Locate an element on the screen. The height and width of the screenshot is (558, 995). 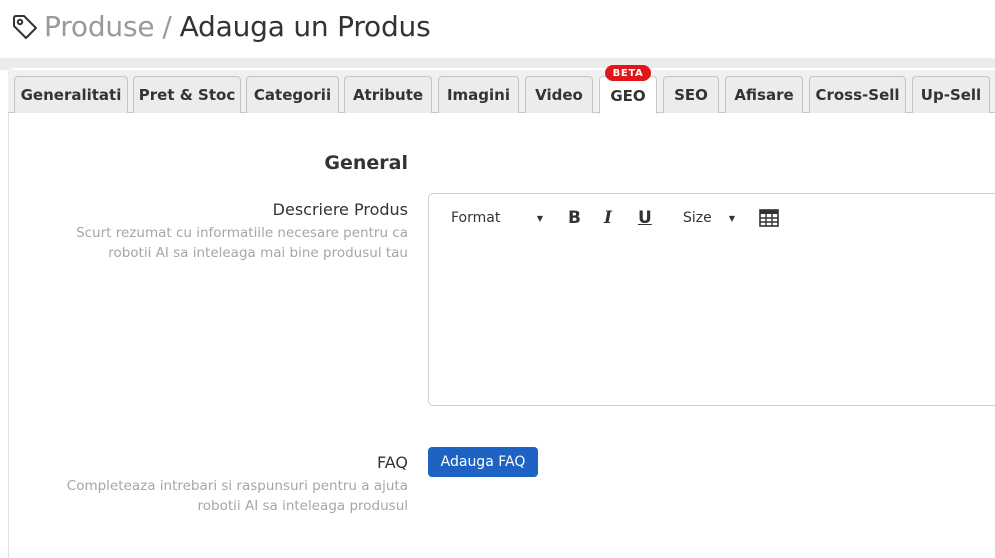
tab-seo: SEO is located at coordinates (691, 94).